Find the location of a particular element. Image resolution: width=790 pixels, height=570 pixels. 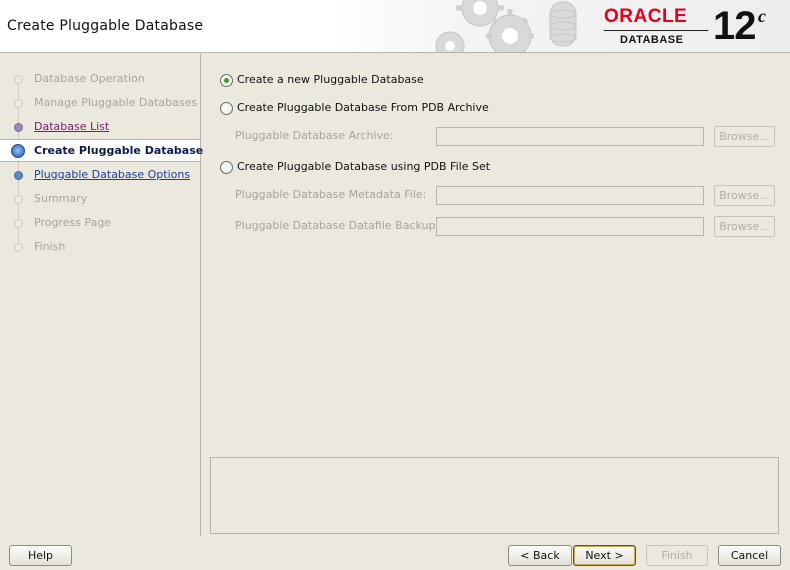

step-label: Manage Pluggable Databases is located at coordinates (116, 102).